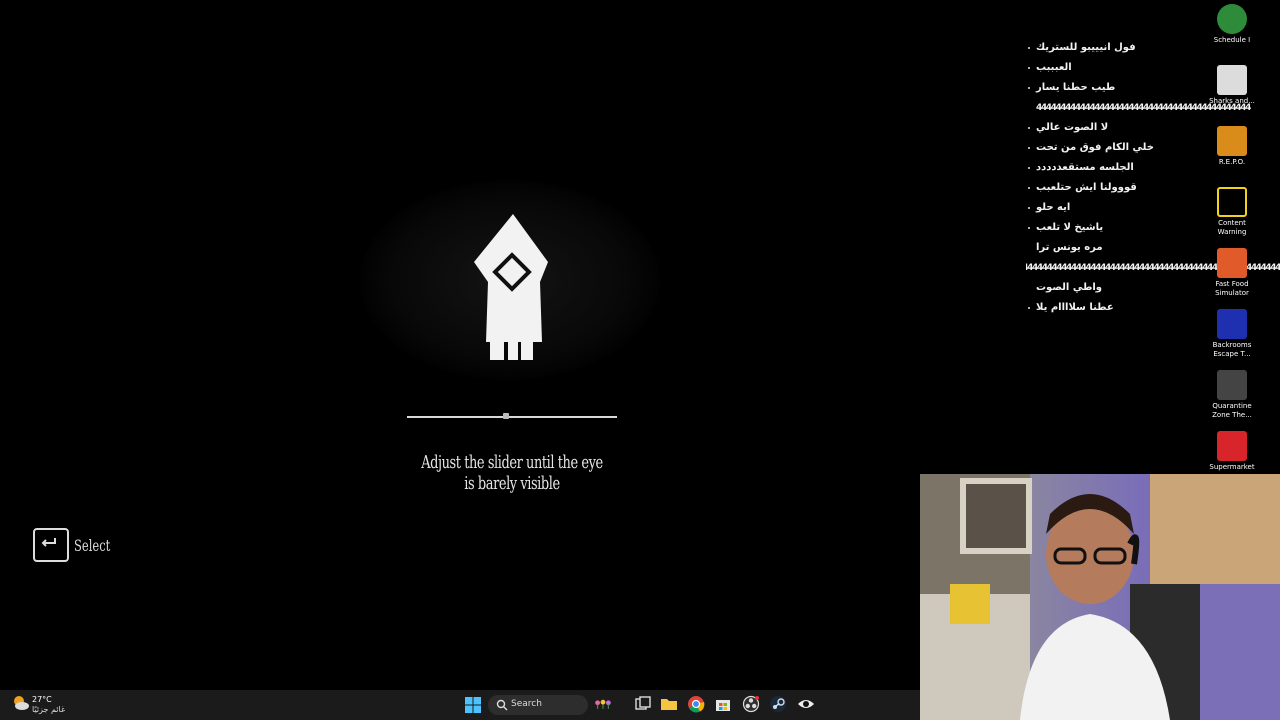  Describe the element at coordinates (723, 704) in the screenshot. I see `microsoft-store-icon` at that location.